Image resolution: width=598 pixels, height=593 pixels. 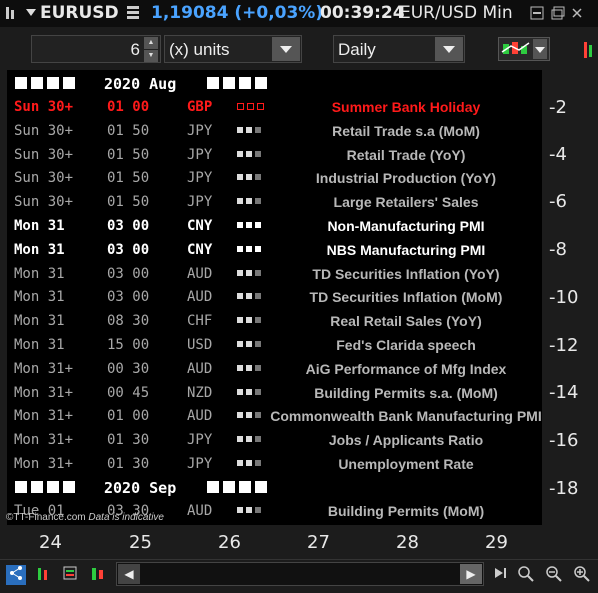 I want to click on calendar-event-row: Mon 31 03 00 CNY NBS Manufacturing PMI, so click(x=274, y=251).